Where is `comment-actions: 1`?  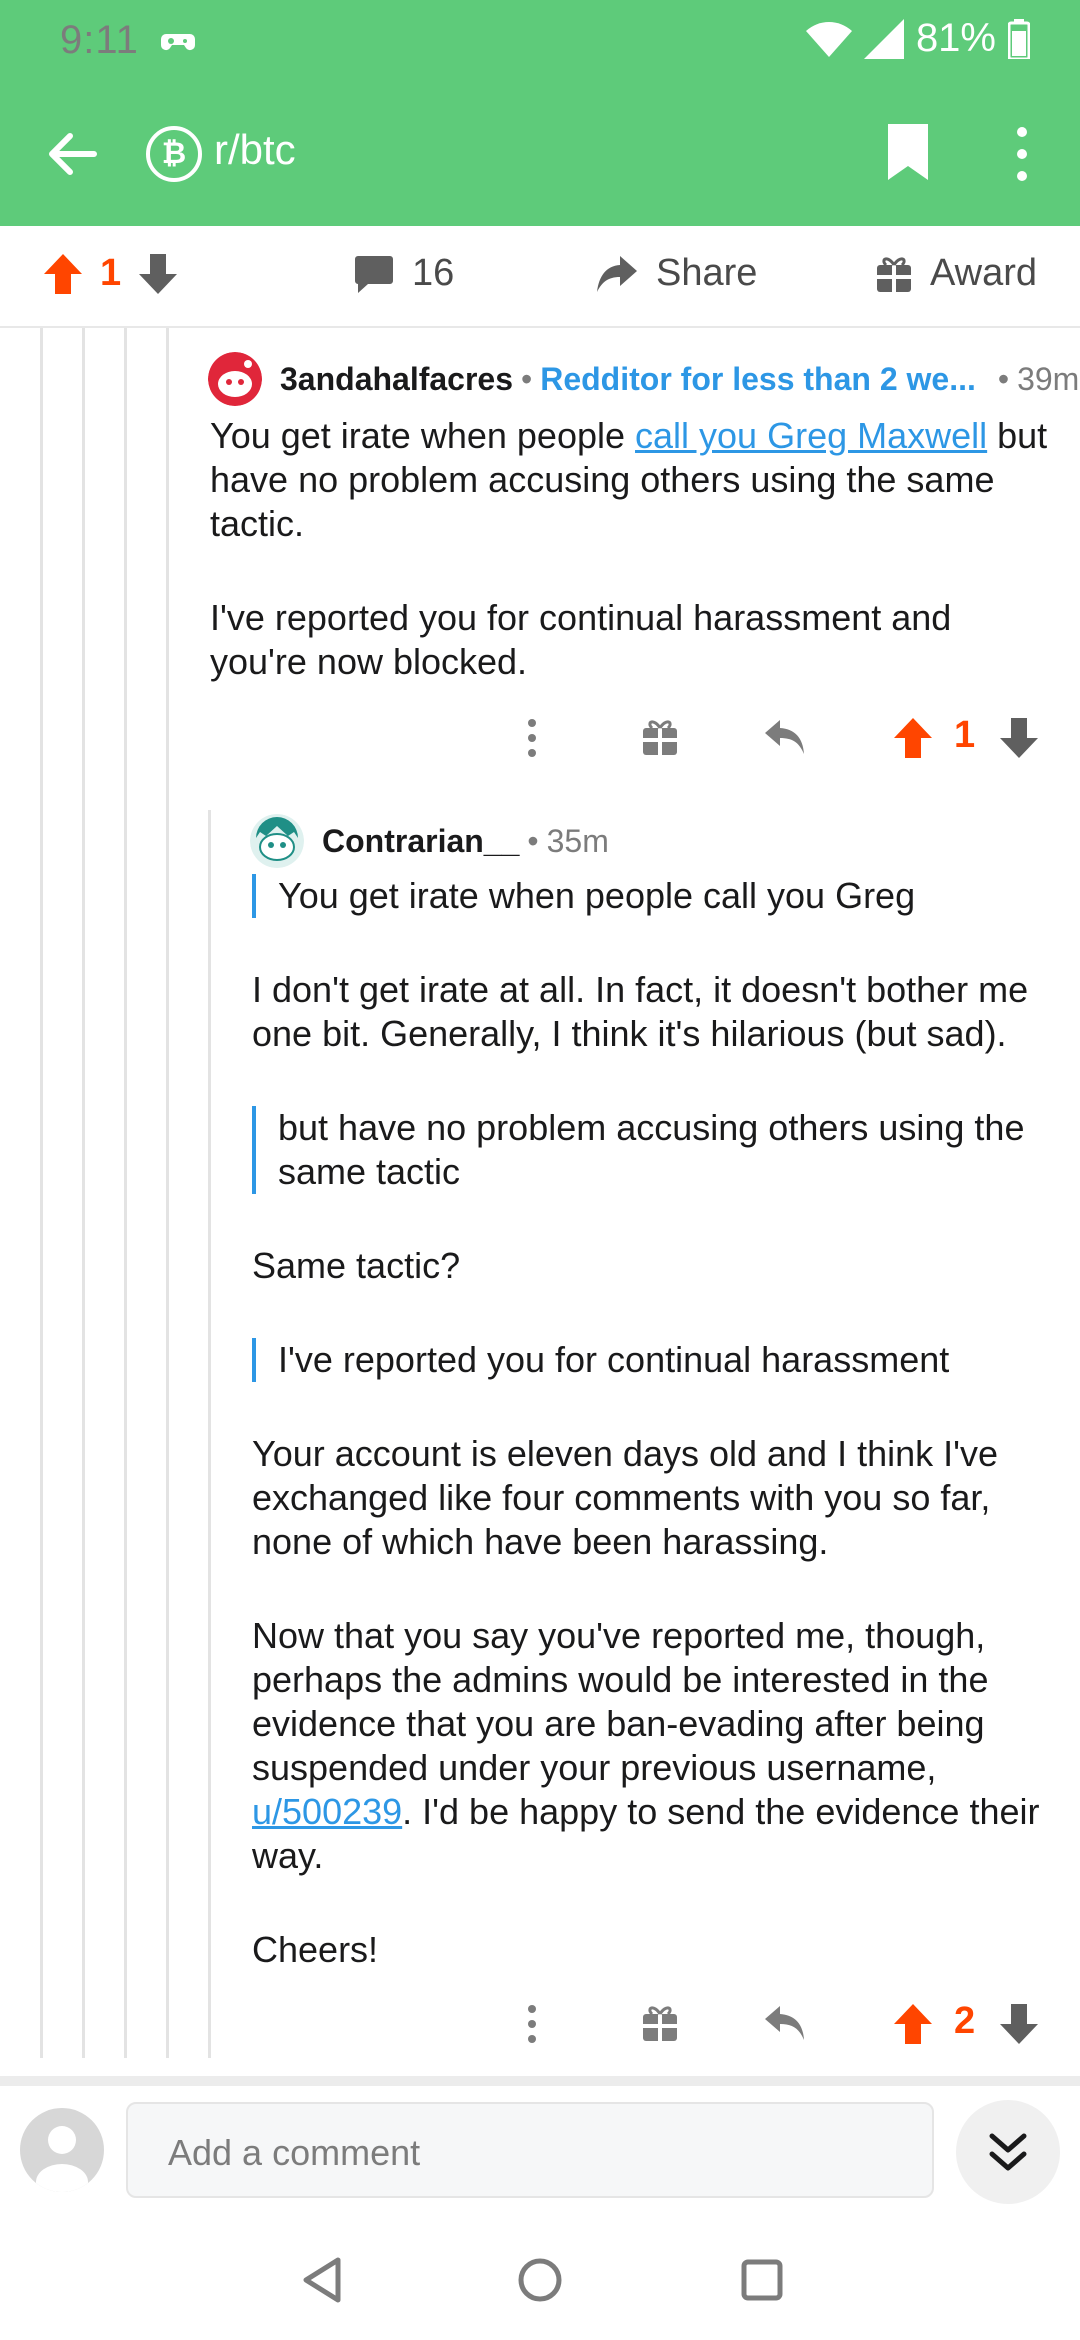
comment-actions: 1 is located at coordinates (540, 740).